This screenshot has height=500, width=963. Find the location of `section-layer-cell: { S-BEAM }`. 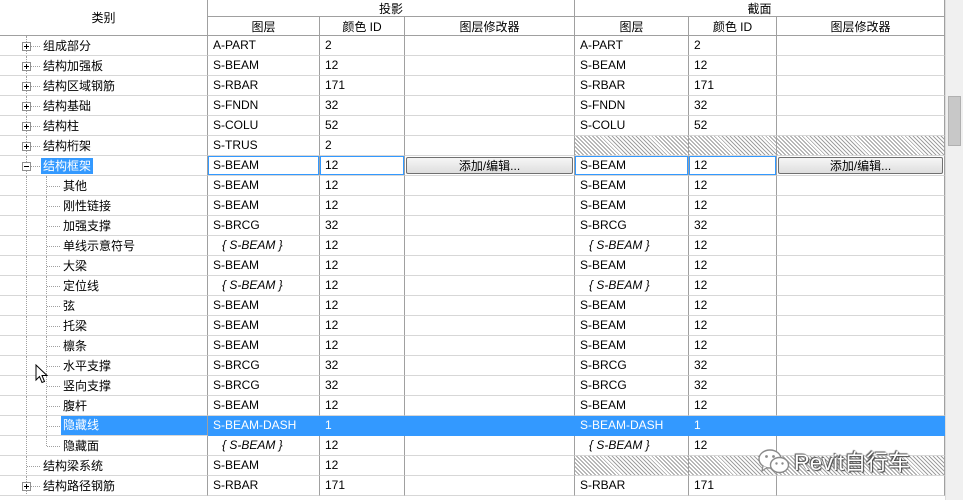

section-layer-cell: { S-BEAM } is located at coordinates (632, 446).